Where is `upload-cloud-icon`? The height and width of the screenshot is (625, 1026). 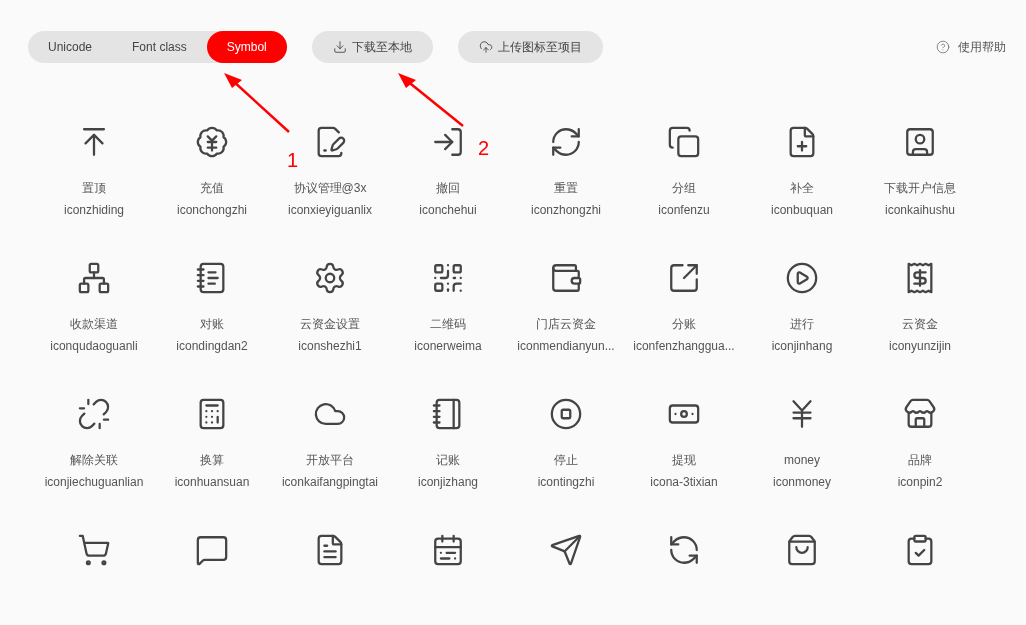 upload-cloud-icon is located at coordinates (485, 47).